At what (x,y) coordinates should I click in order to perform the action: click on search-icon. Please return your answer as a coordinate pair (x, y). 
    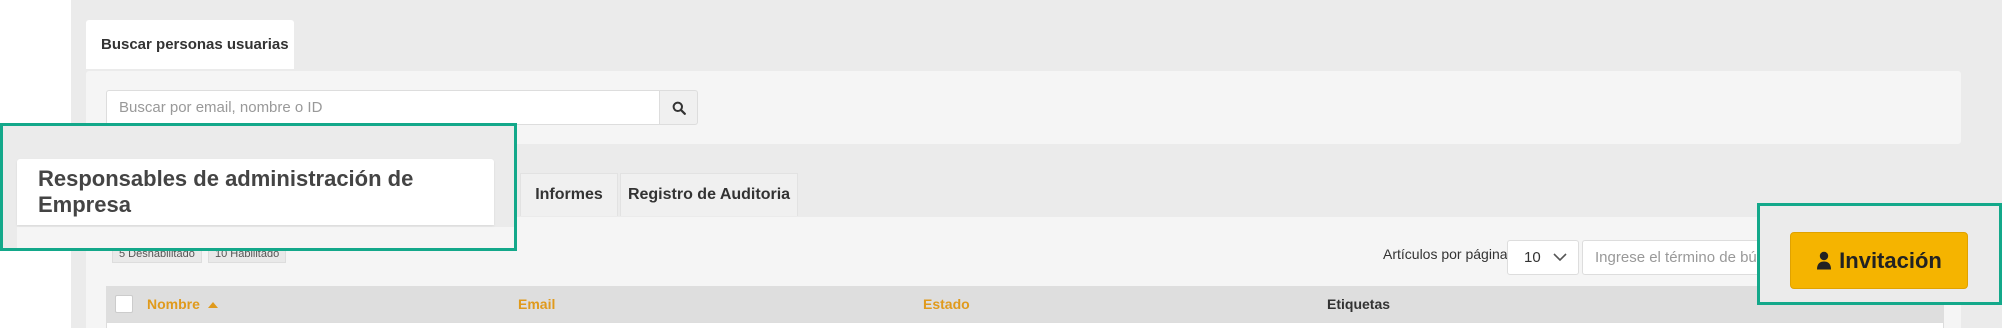
    Looking at the image, I should click on (679, 108).